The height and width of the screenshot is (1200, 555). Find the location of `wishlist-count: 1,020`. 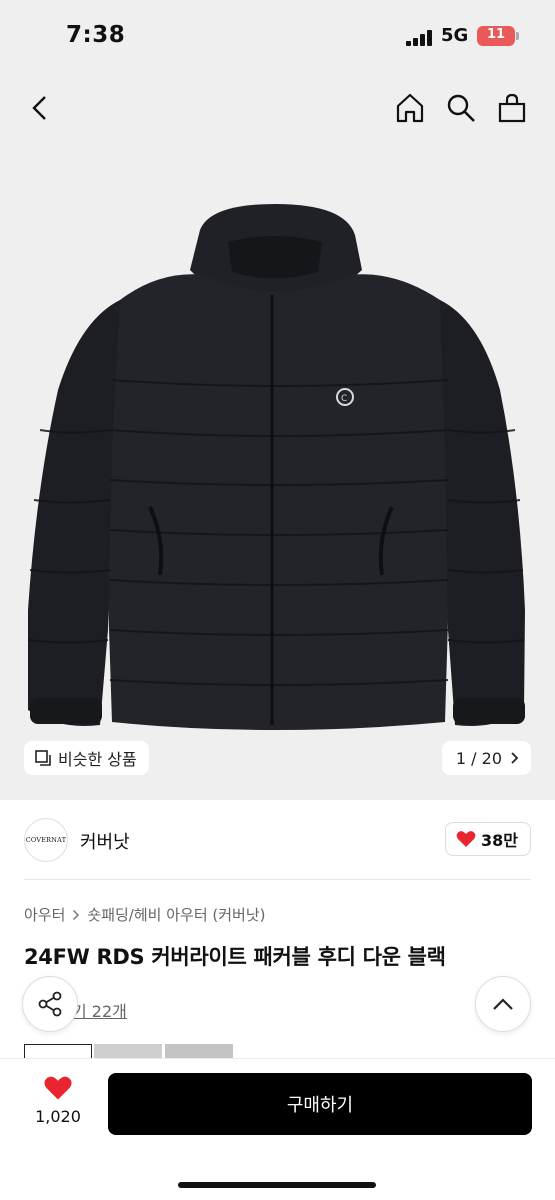

wishlist-count: 1,020 is located at coordinates (58, 1116).